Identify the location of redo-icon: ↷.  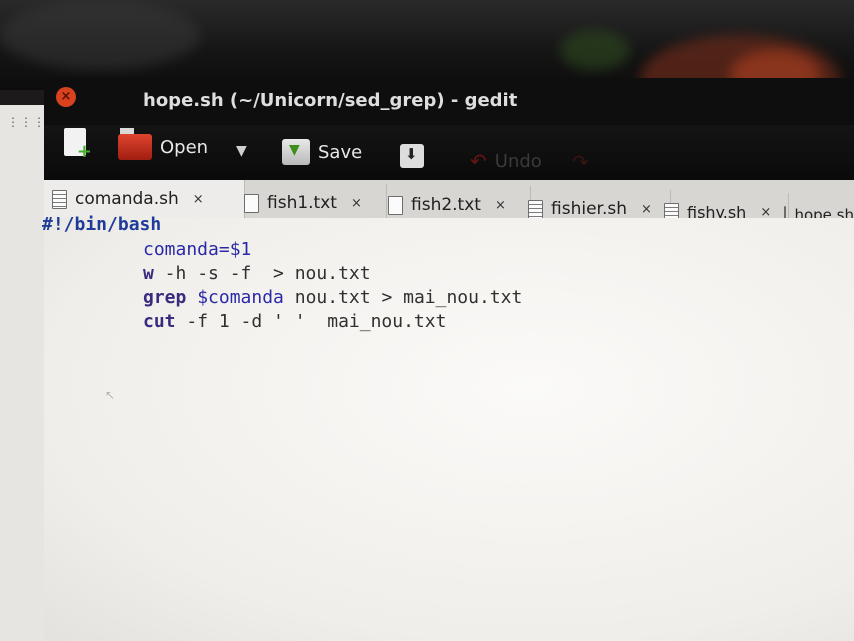
(580, 162).